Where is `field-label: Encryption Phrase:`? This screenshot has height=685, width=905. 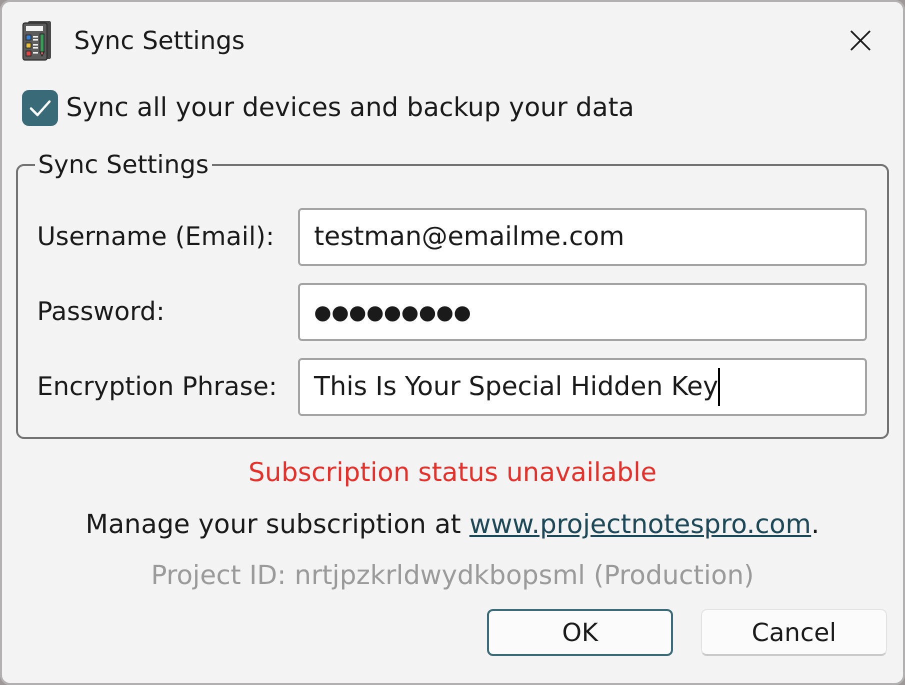
field-label: Encryption Phrase: is located at coordinates (157, 387).